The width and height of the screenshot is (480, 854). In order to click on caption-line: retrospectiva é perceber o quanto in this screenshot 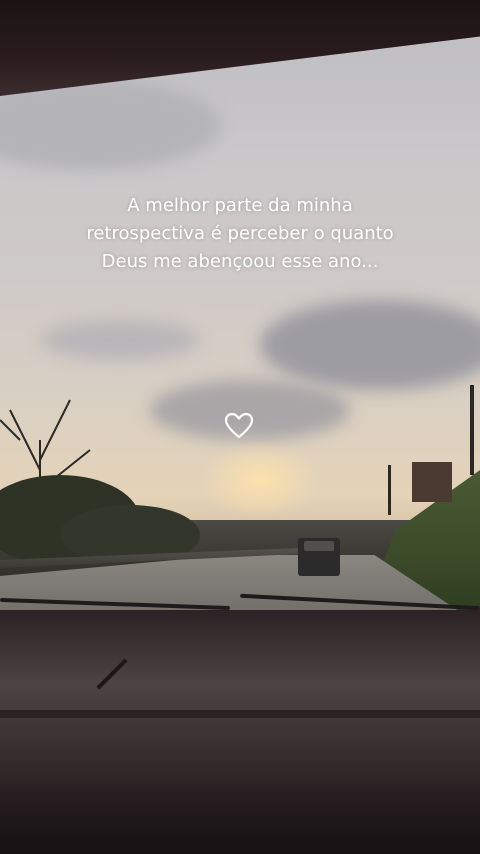, I will do `click(240, 233)`.